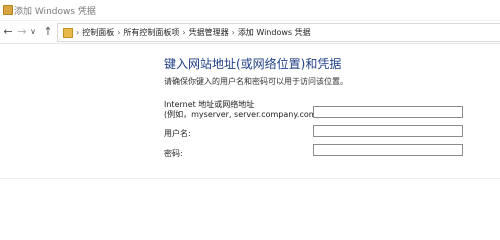 Image resolution: width=500 pixels, height=240 pixels. Describe the element at coordinates (151, 32) in the screenshot. I see `breadcrumb-all-items: 所有控制面板项` at that location.